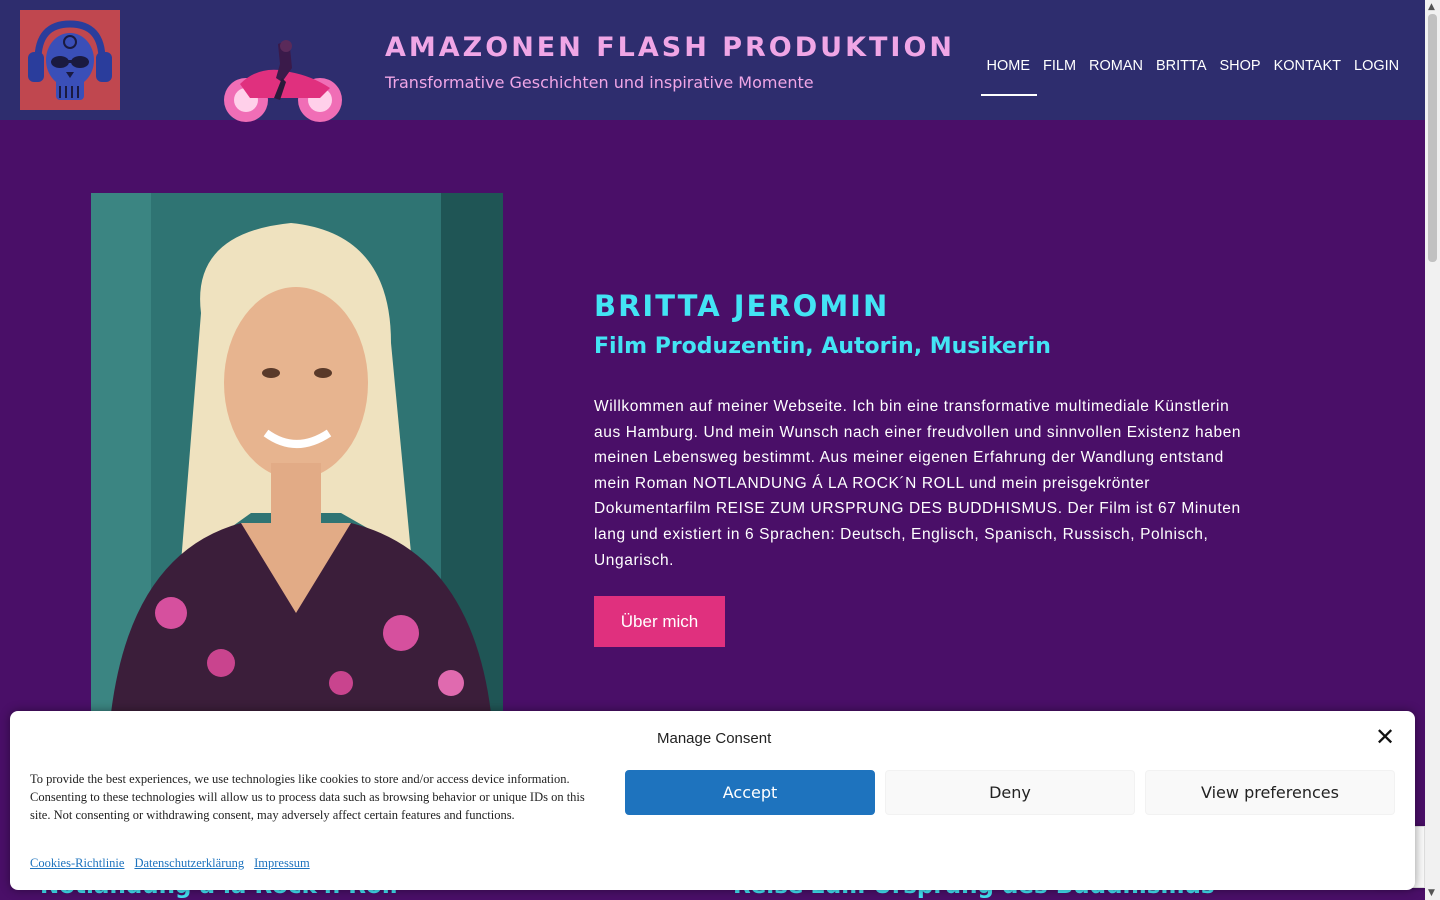 The image size is (1440, 900). I want to click on nav-shop: SHOP, so click(1240, 66).